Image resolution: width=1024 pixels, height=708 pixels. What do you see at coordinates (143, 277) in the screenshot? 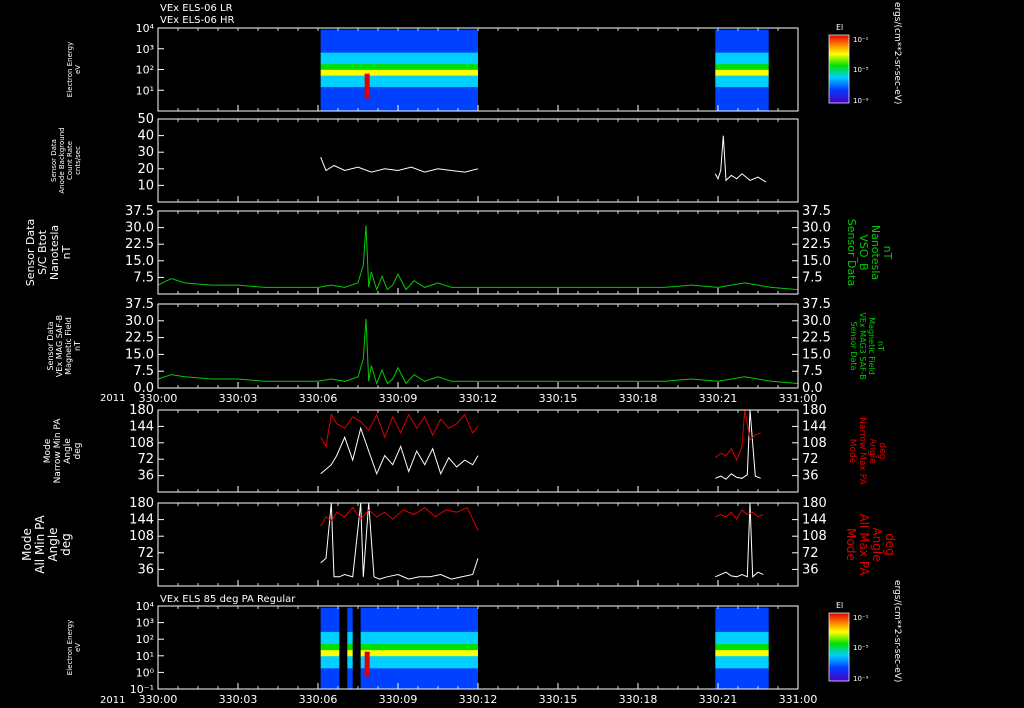
I see `y-tick-label: 7.5` at bounding box center [143, 277].